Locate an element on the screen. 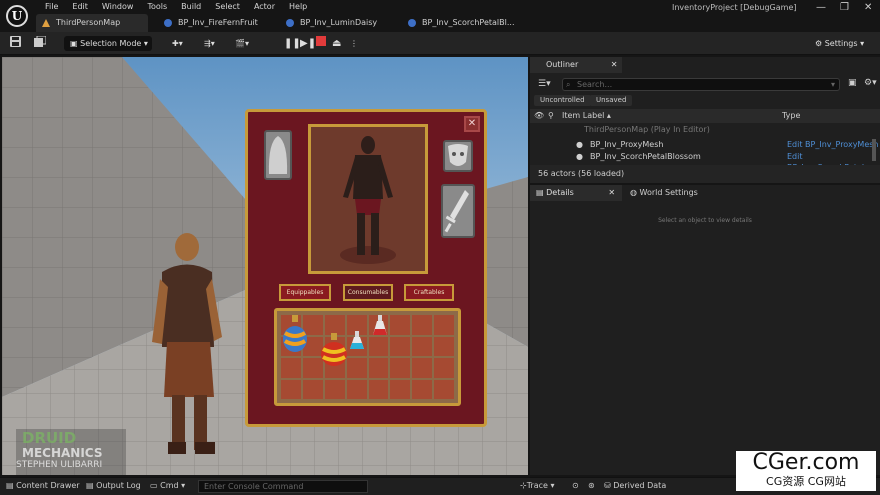 Image resolution: width=880 pixels, height=495 pixels. trace-label: Trace is located at coordinates (537, 485).